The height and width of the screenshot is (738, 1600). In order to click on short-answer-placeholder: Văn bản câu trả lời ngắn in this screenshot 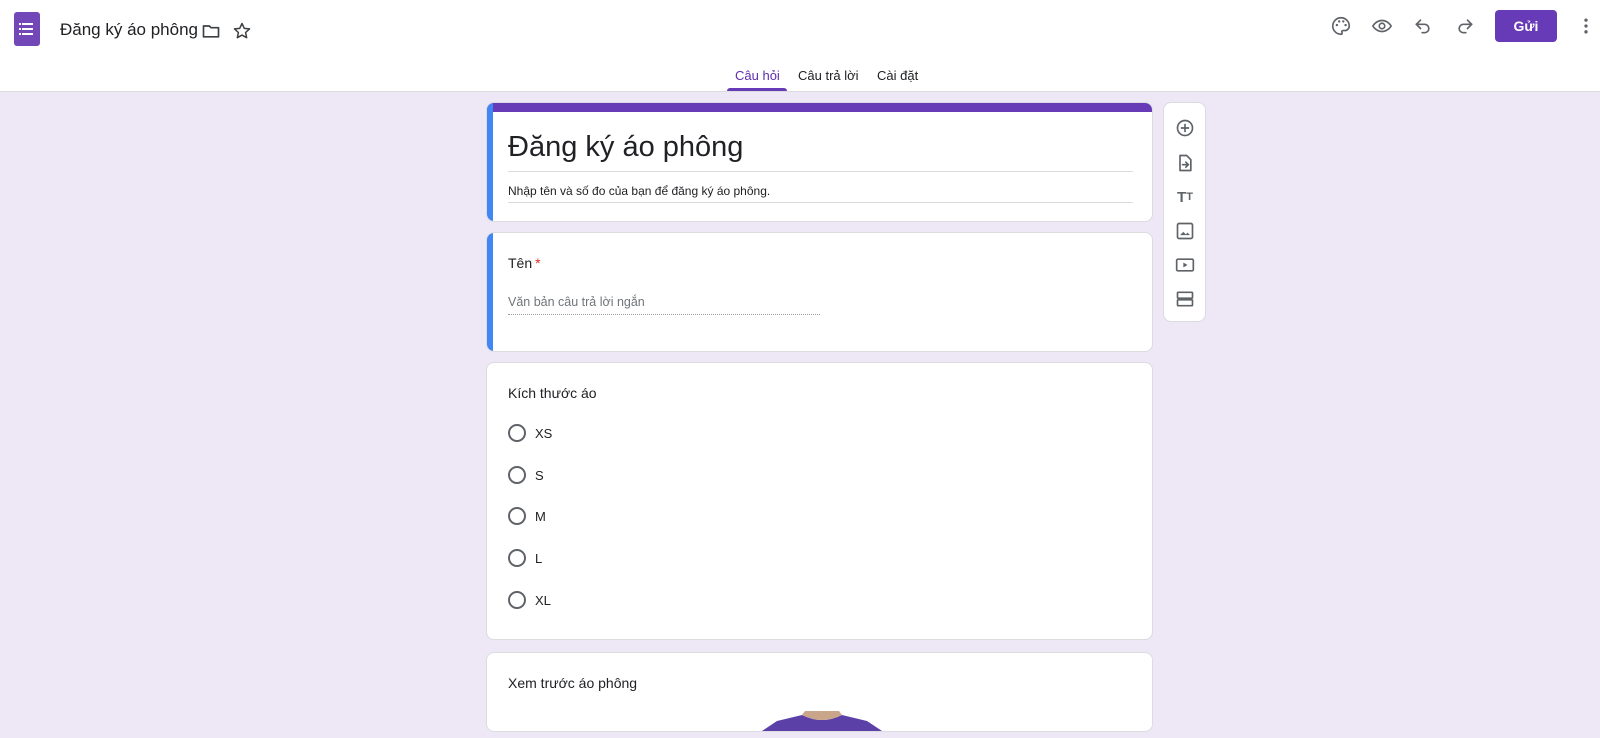, I will do `click(664, 305)`.